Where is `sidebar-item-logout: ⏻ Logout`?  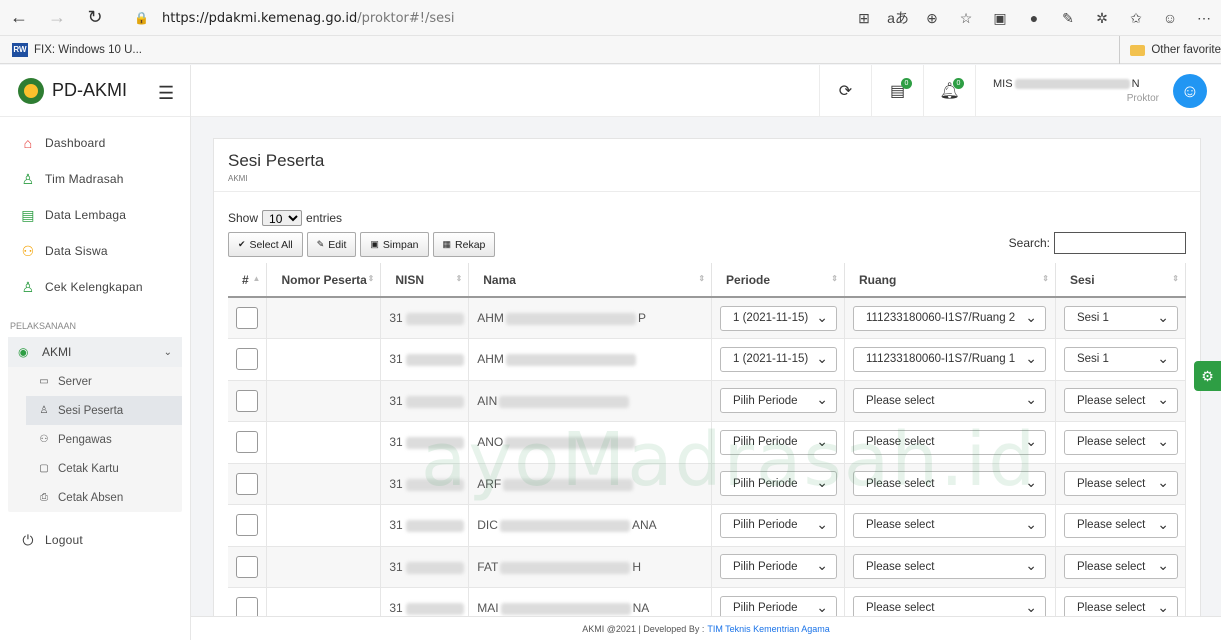
sidebar-item-logout: ⏻ Logout is located at coordinates (95, 540).